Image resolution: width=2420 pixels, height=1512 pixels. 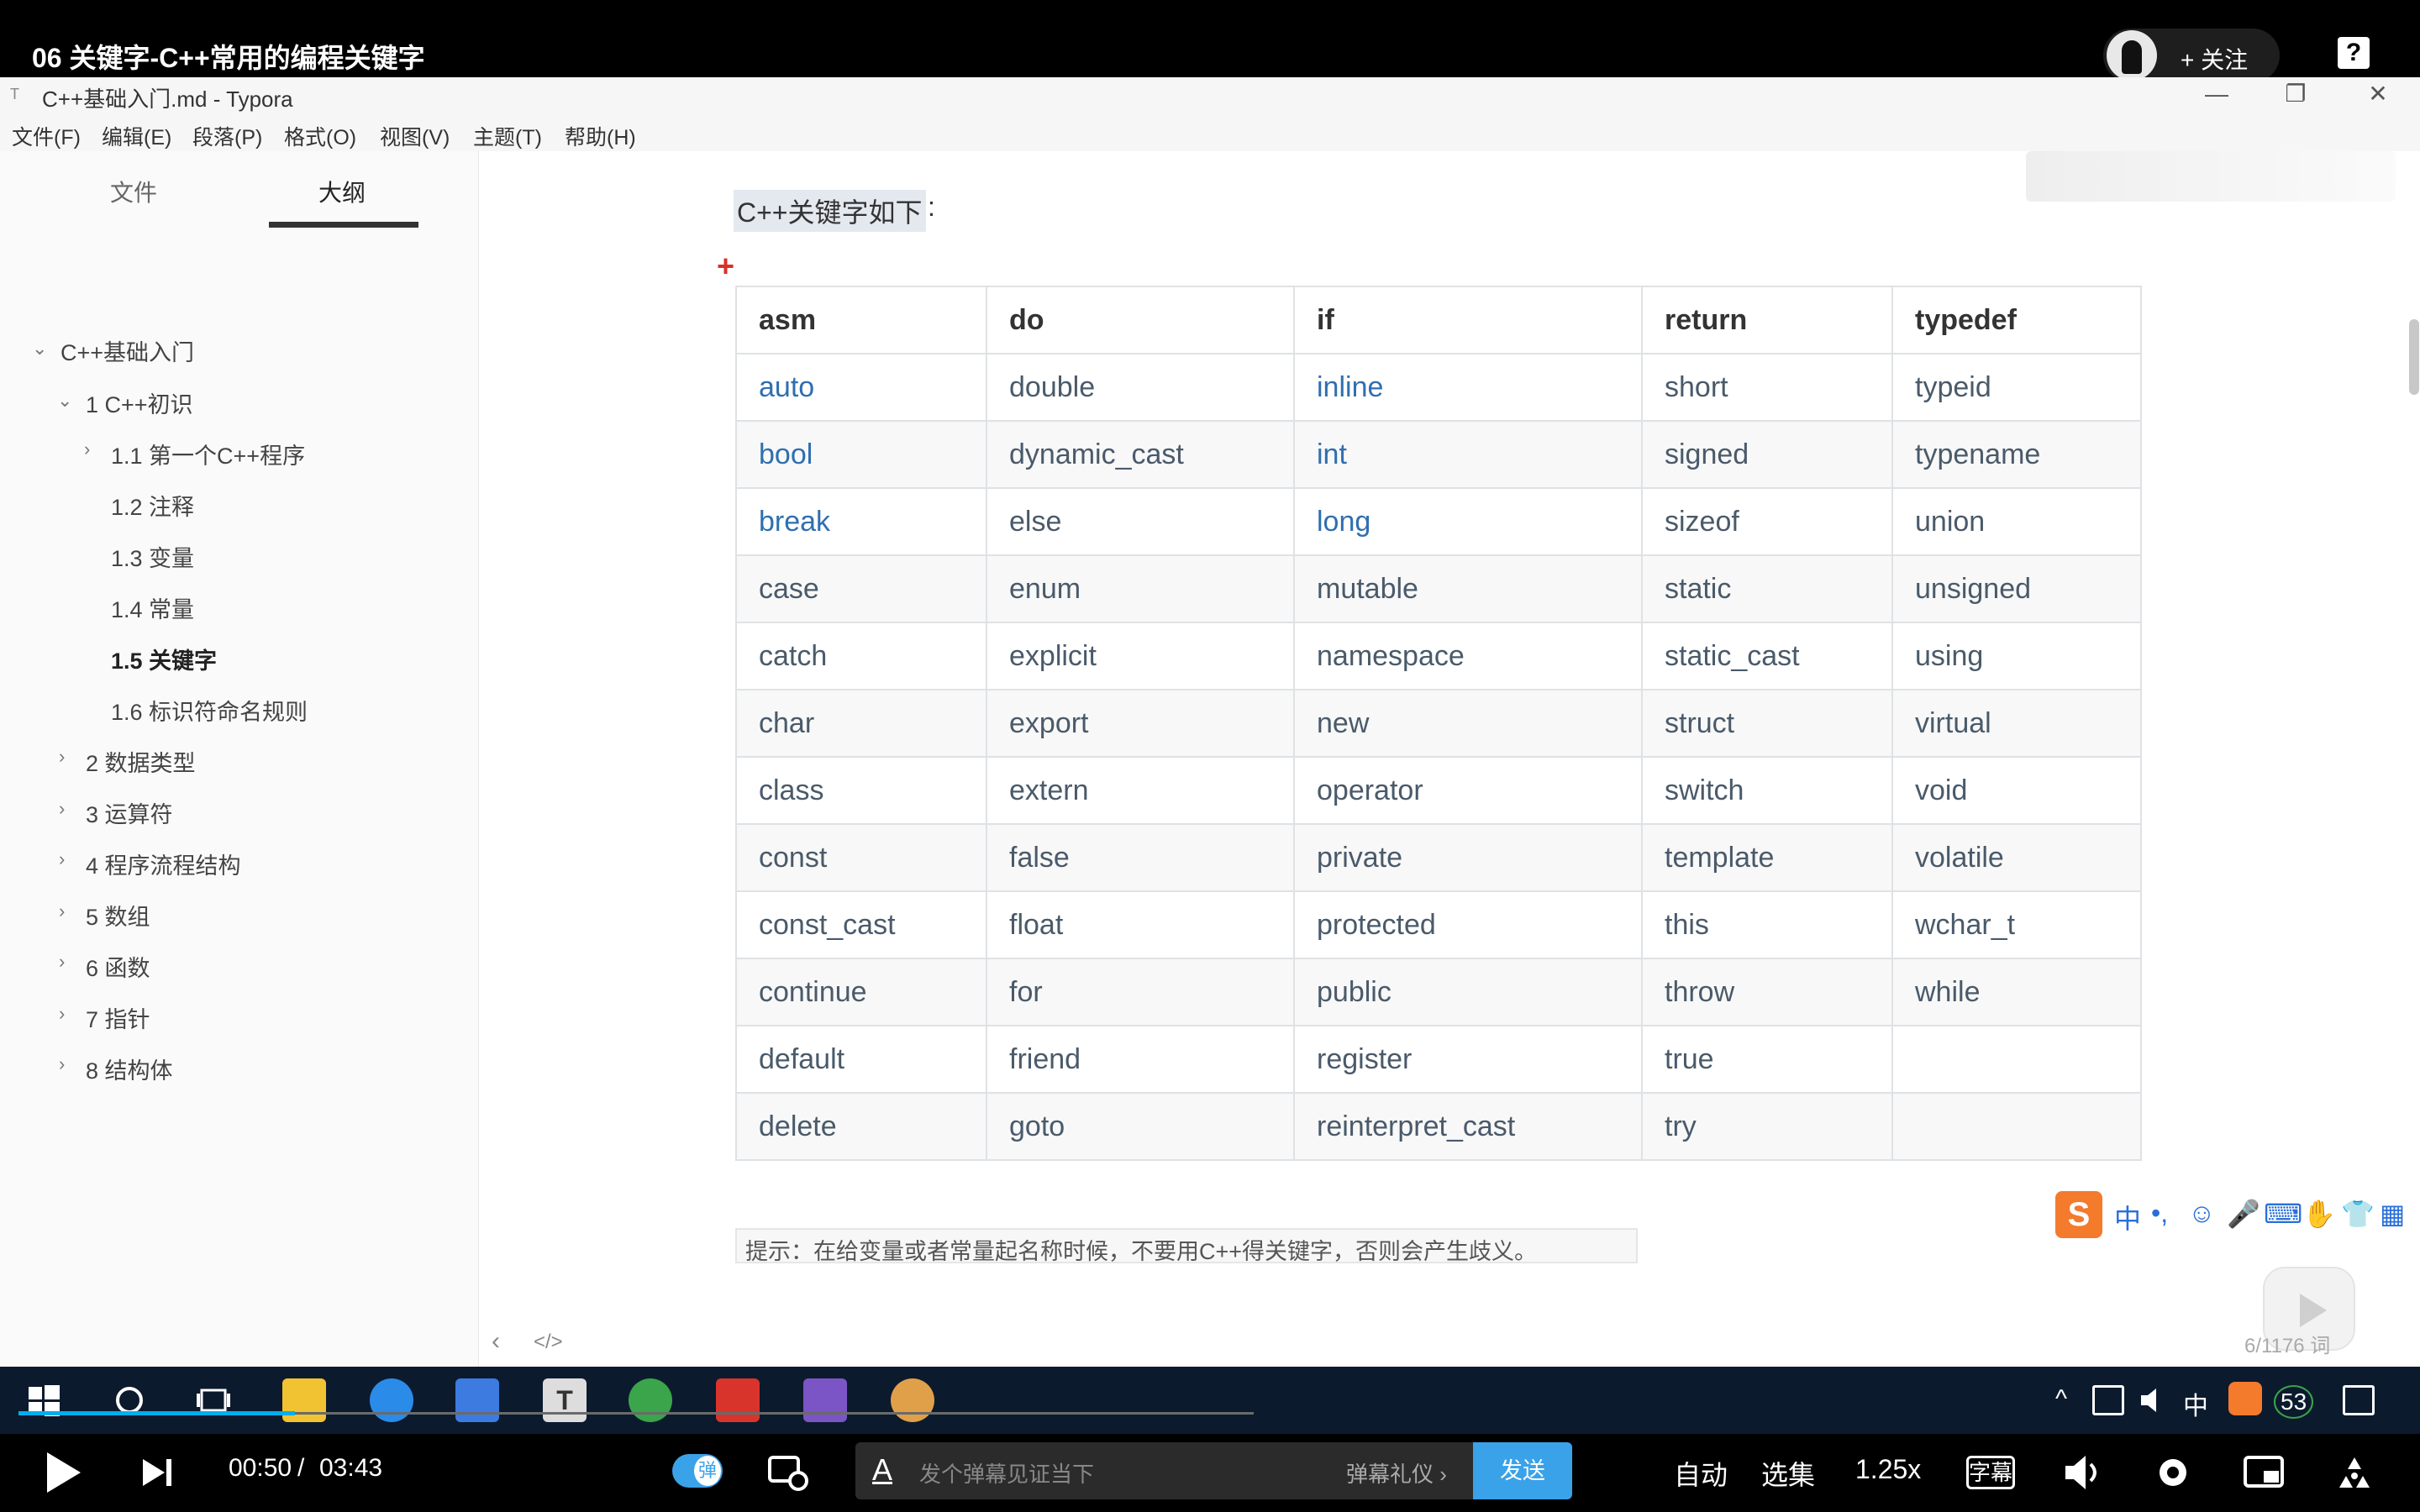 I want to click on menu-theme: 主题(T), so click(x=508, y=136).